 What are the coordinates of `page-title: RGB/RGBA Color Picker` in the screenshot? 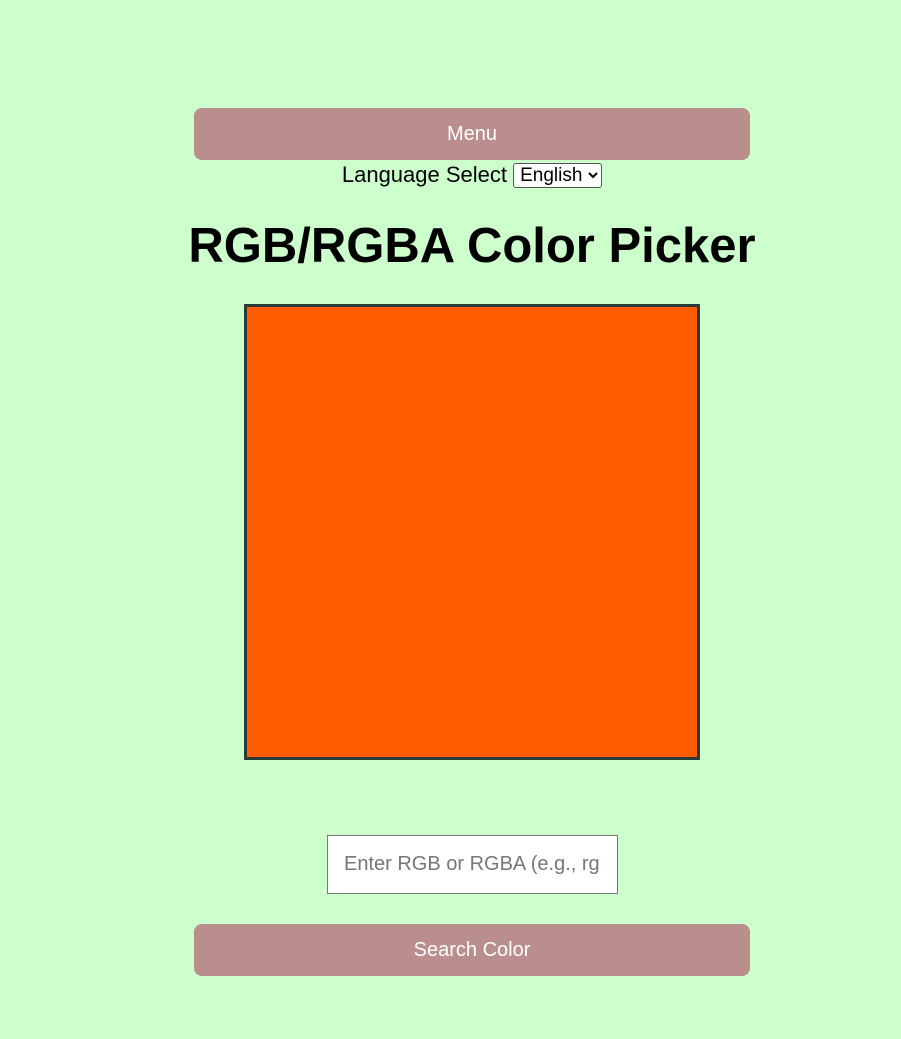 It's located at (472, 246).